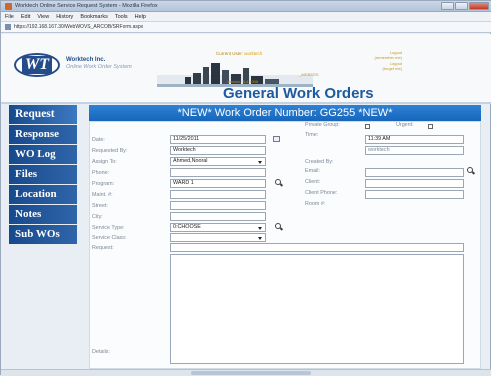 The height and width of the screenshot is (376, 491). What do you see at coordinates (43, 214) in the screenshot?
I see `nav-notes: Notes` at bounding box center [43, 214].